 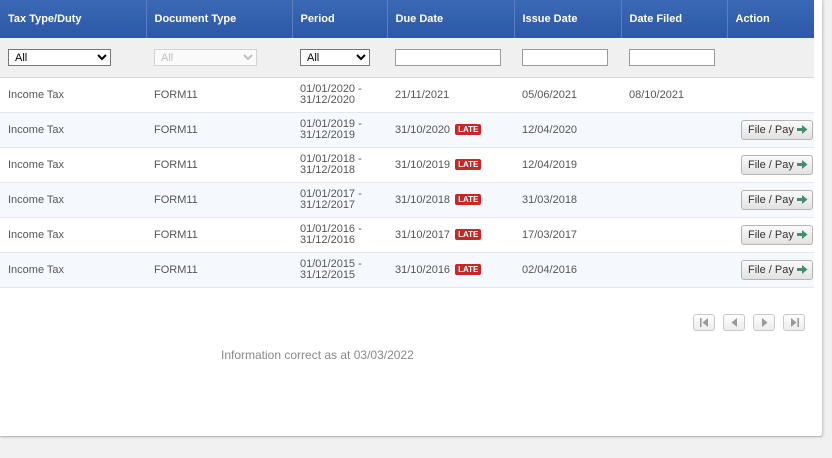 What do you see at coordinates (340, 19) in the screenshot?
I see `header-period: Period` at bounding box center [340, 19].